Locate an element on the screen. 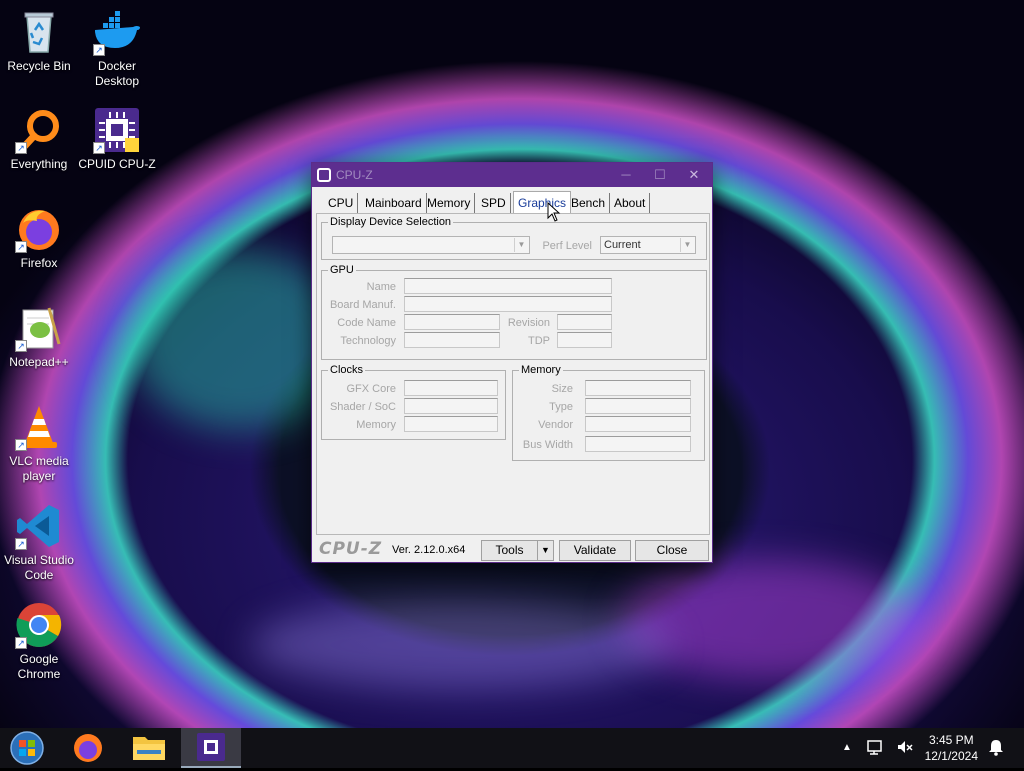 This screenshot has height=771, width=1024. memory-type-field is located at coordinates (638, 406).